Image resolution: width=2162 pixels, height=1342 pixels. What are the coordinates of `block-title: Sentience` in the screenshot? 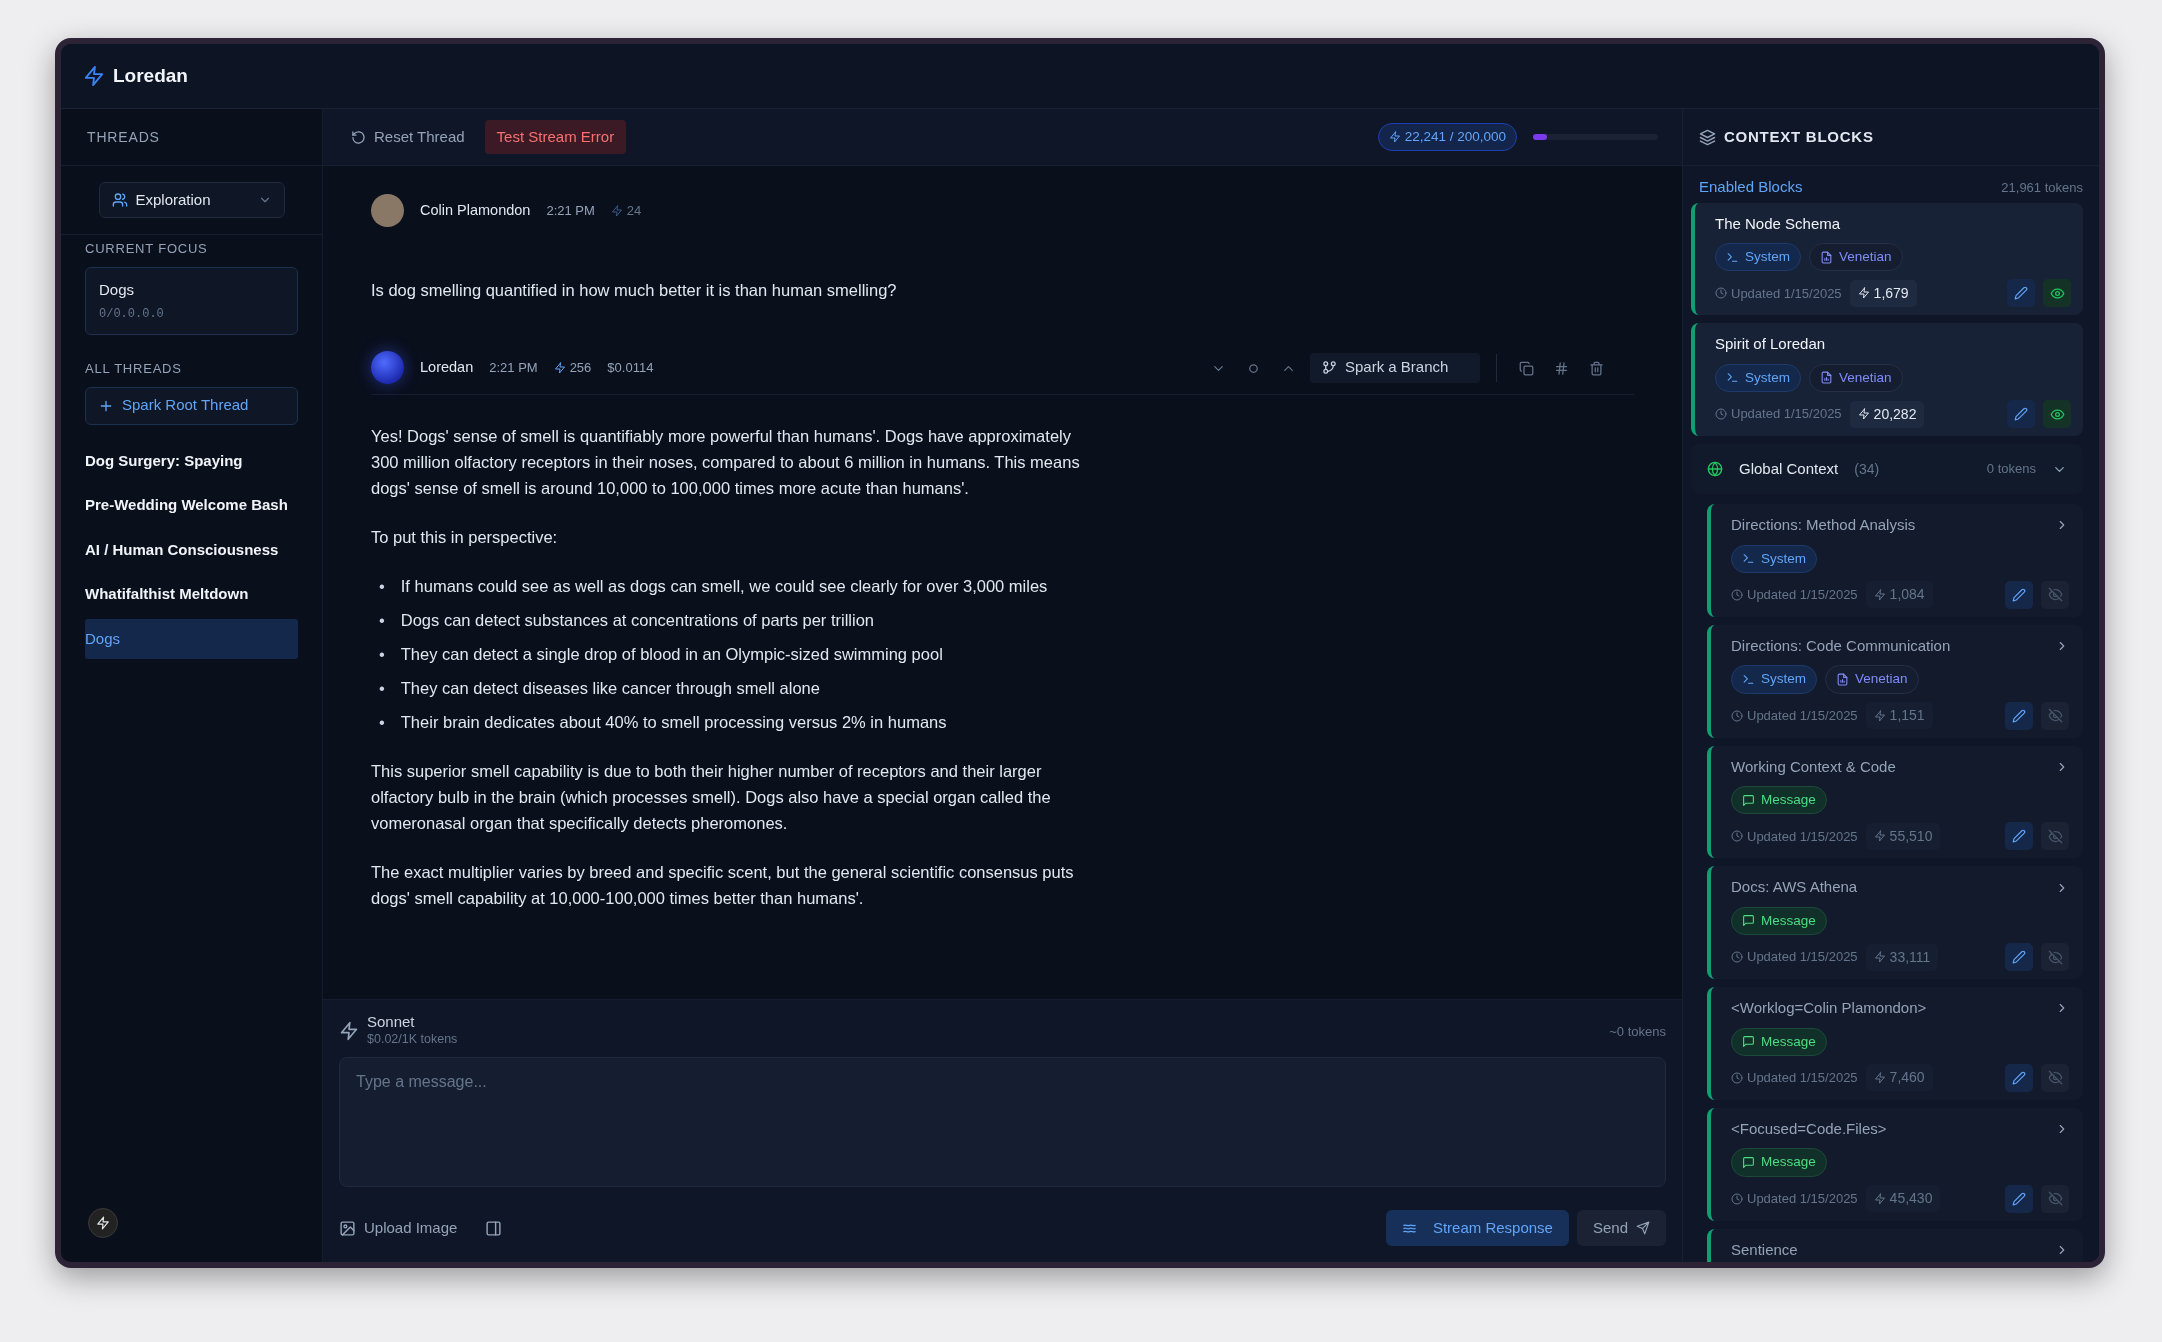 It's located at (1765, 1249).